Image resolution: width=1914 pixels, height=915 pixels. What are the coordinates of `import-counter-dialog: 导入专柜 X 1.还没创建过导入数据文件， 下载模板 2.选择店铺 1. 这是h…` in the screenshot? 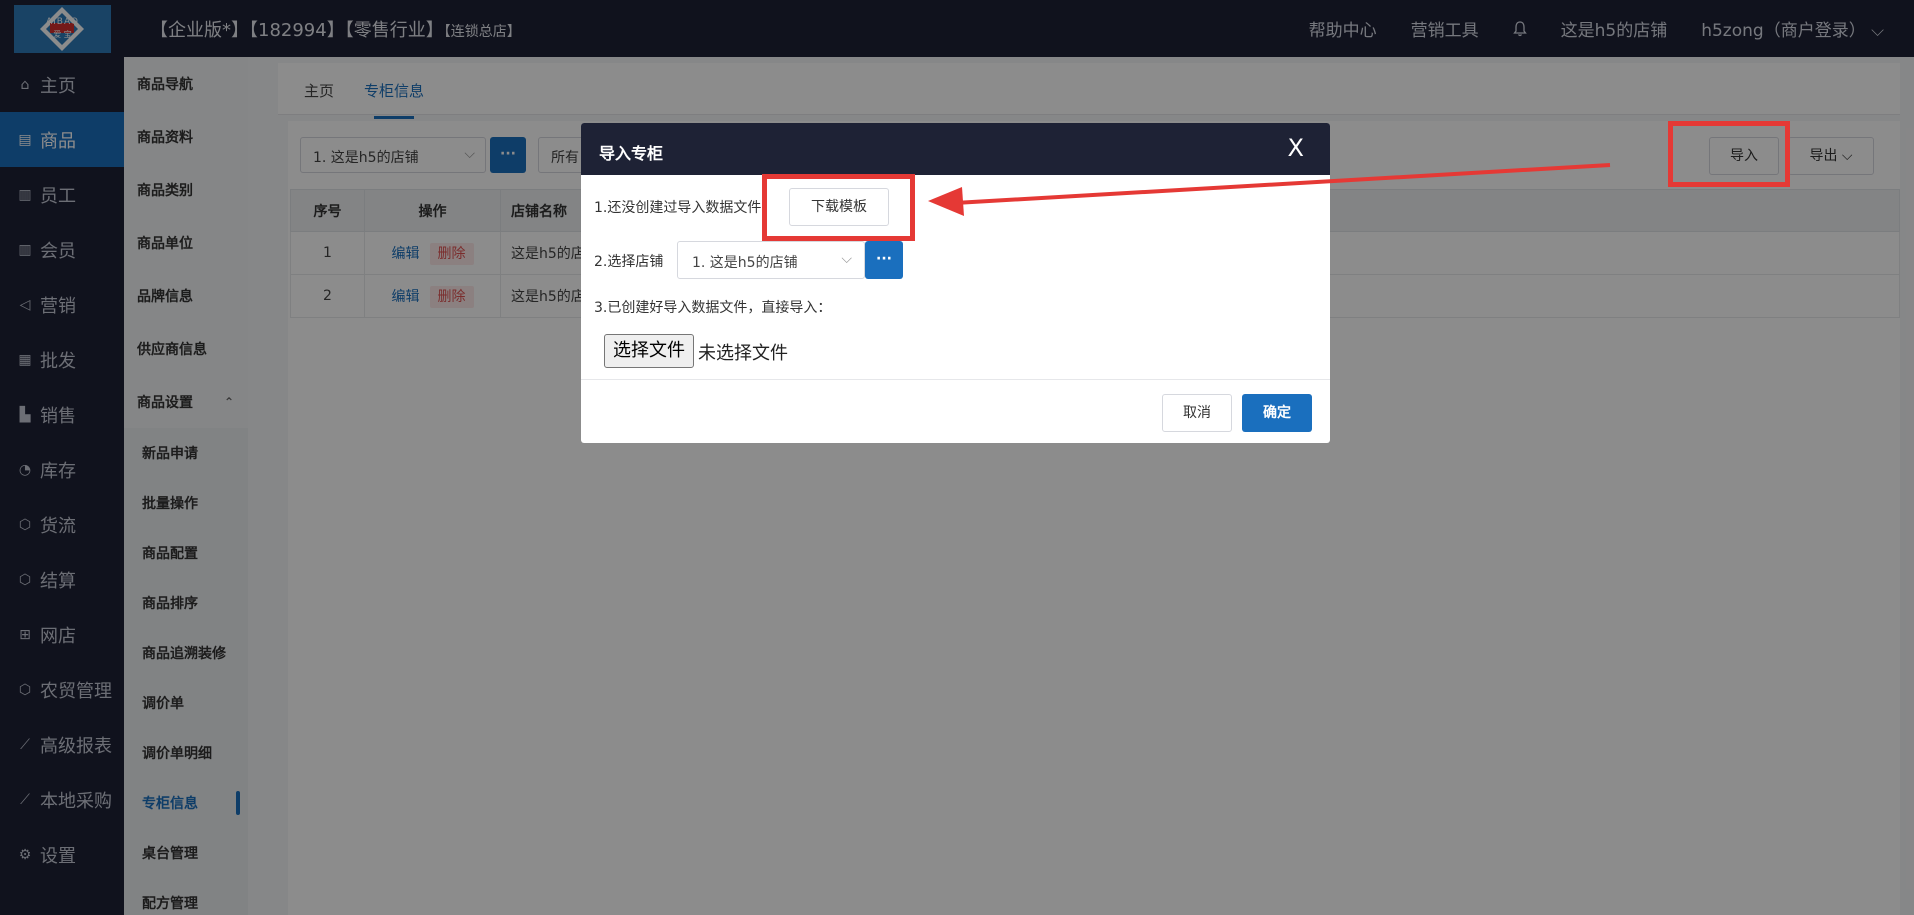 It's located at (955, 283).